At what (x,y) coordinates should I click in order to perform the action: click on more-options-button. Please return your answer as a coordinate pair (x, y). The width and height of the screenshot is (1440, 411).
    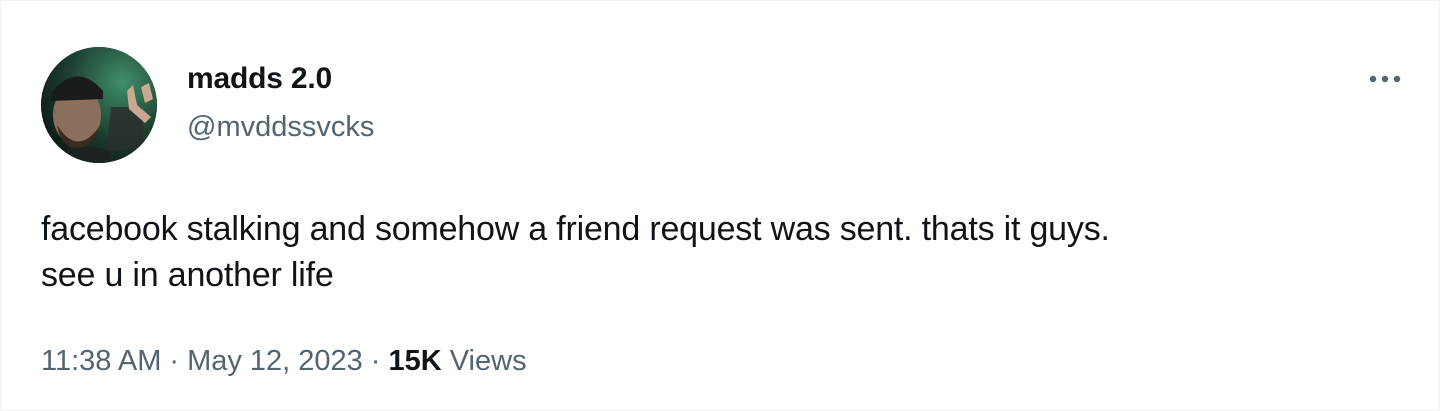
    Looking at the image, I should click on (1385, 79).